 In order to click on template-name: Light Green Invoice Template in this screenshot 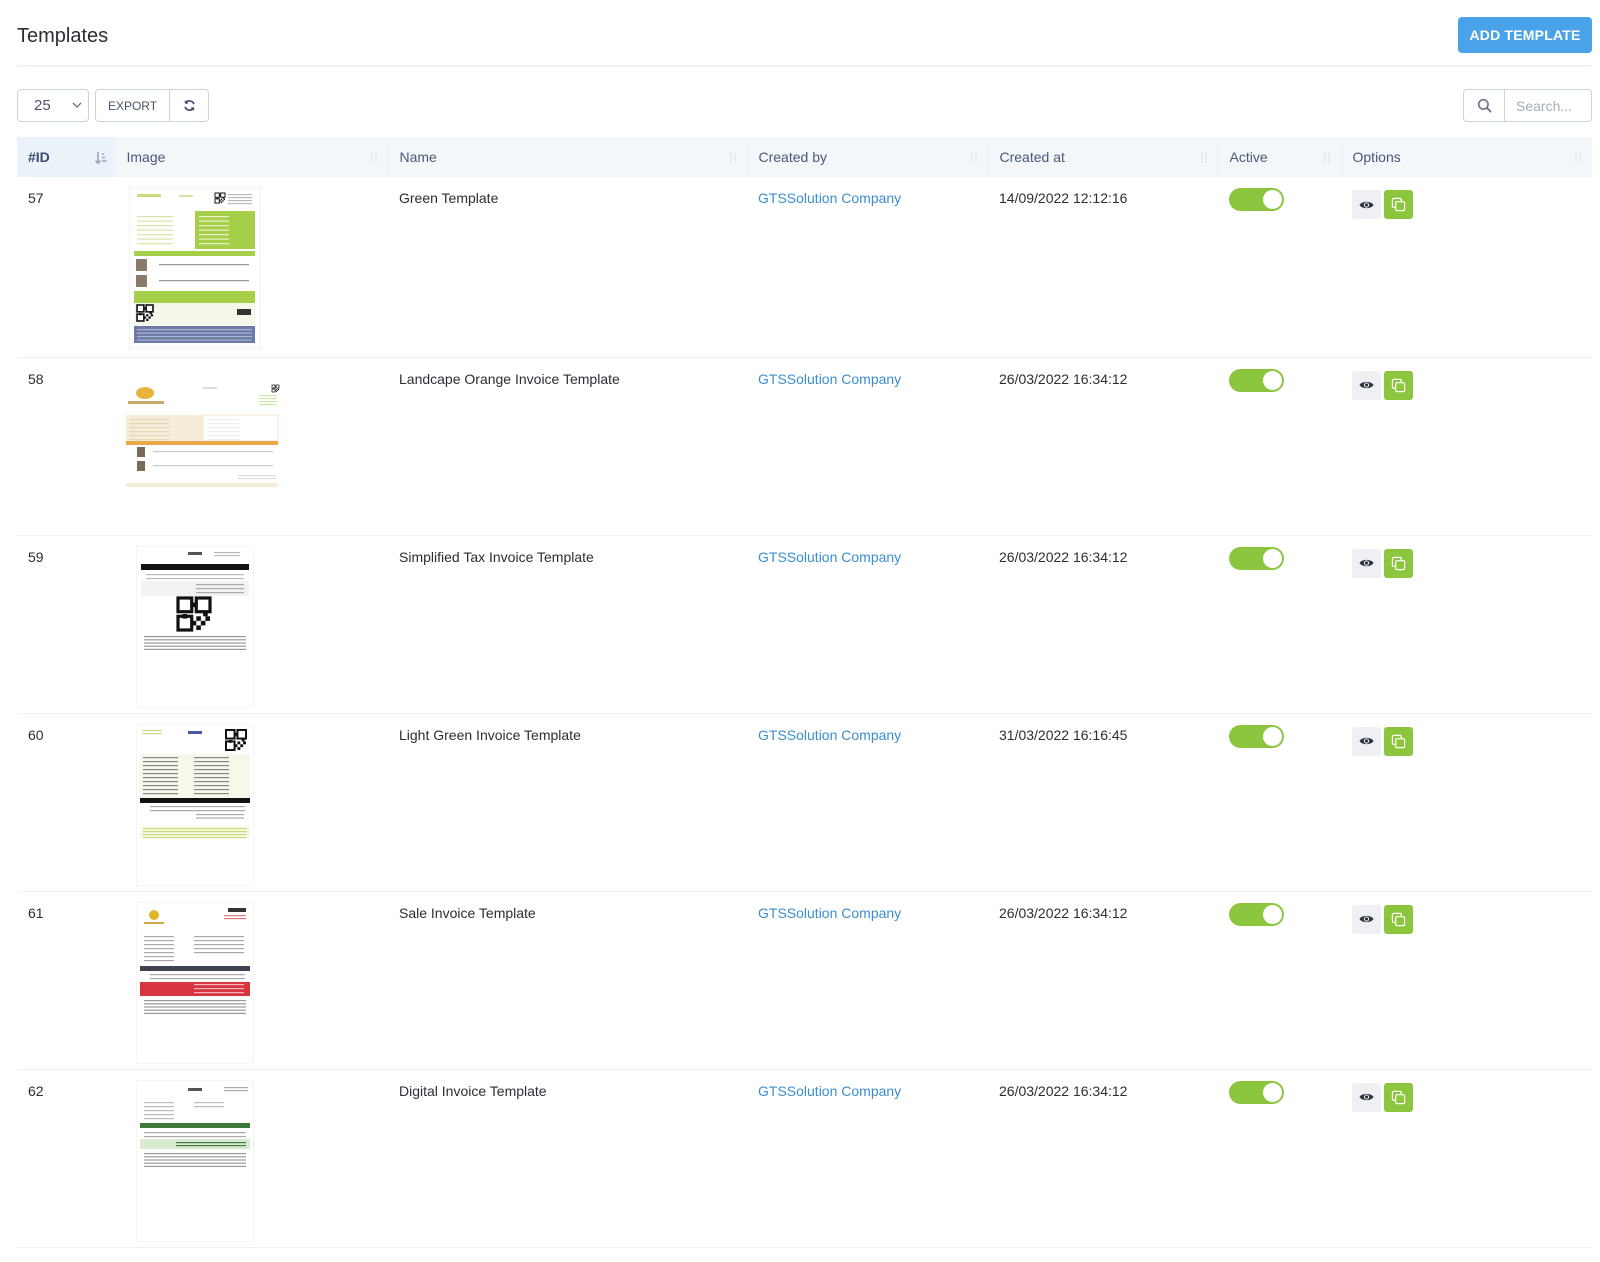, I will do `click(490, 734)`.